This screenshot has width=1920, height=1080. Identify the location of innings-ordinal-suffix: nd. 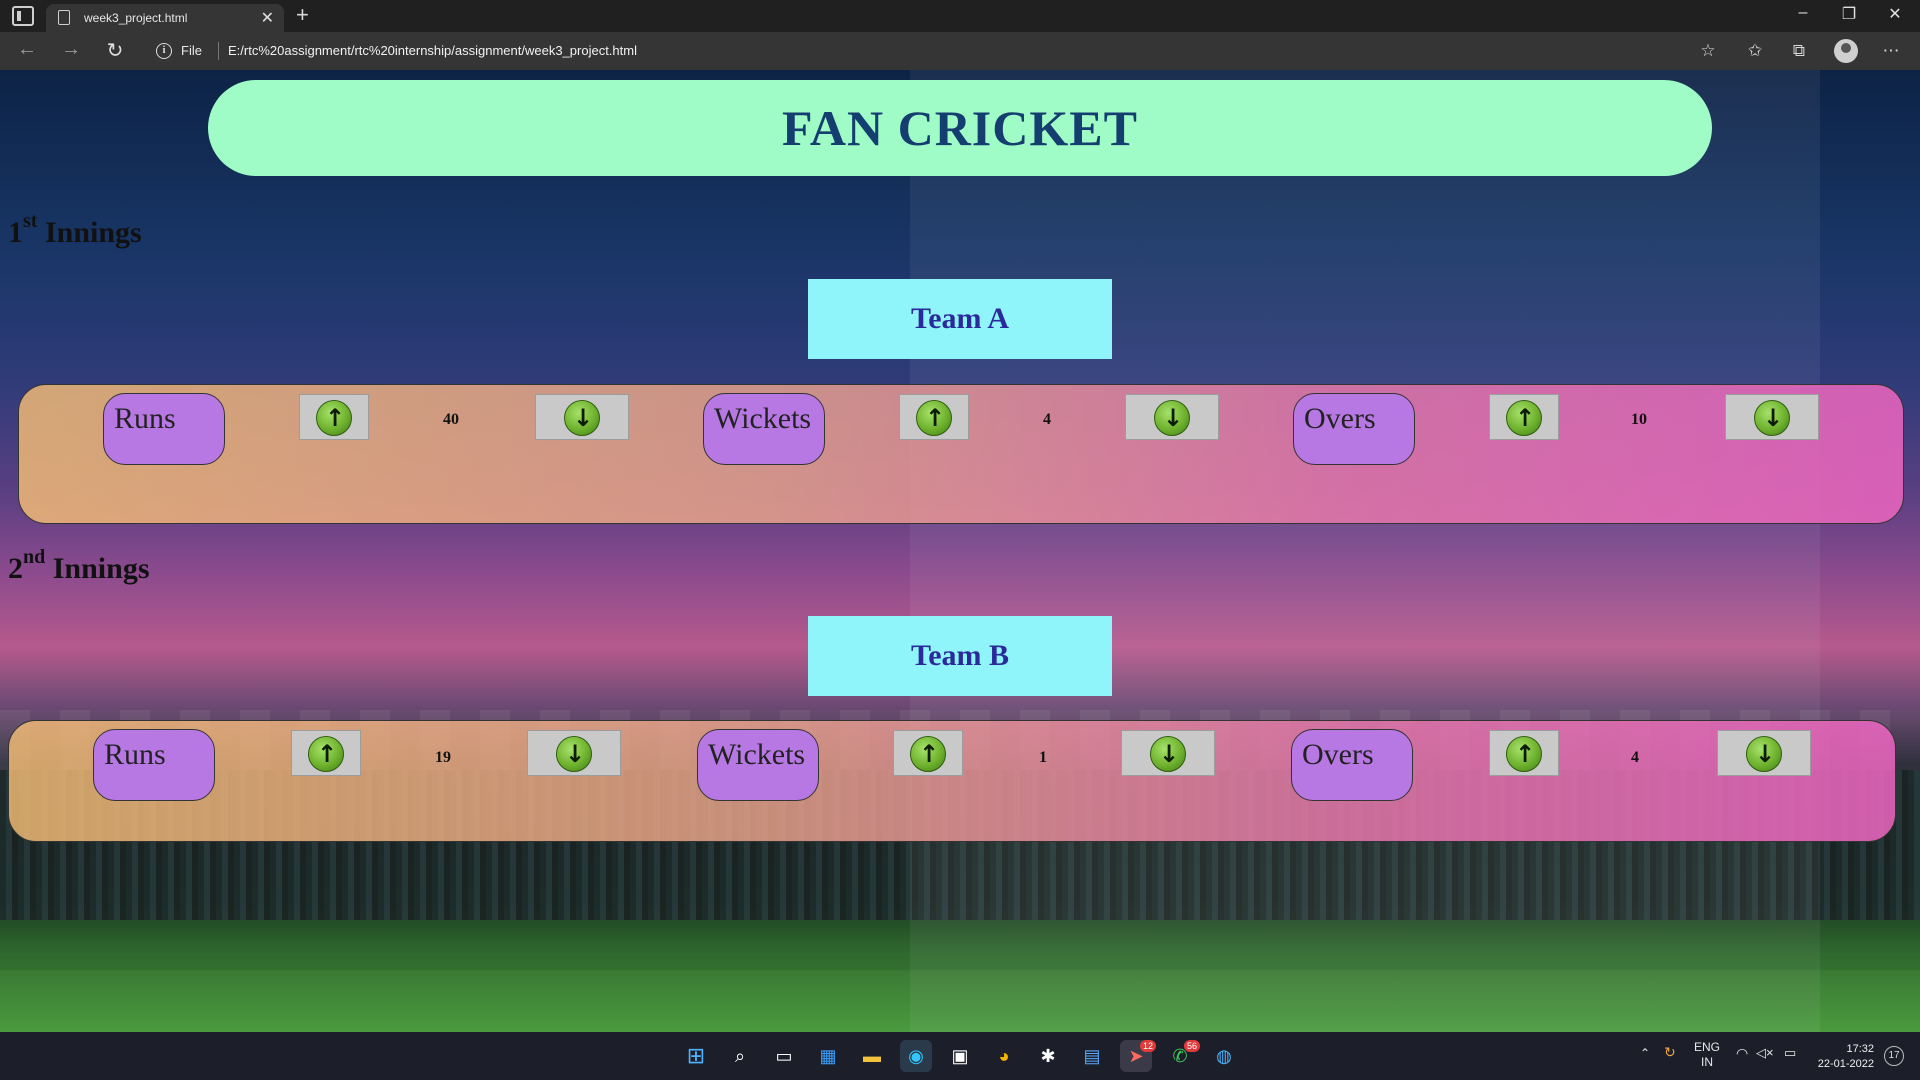
(34, 557).